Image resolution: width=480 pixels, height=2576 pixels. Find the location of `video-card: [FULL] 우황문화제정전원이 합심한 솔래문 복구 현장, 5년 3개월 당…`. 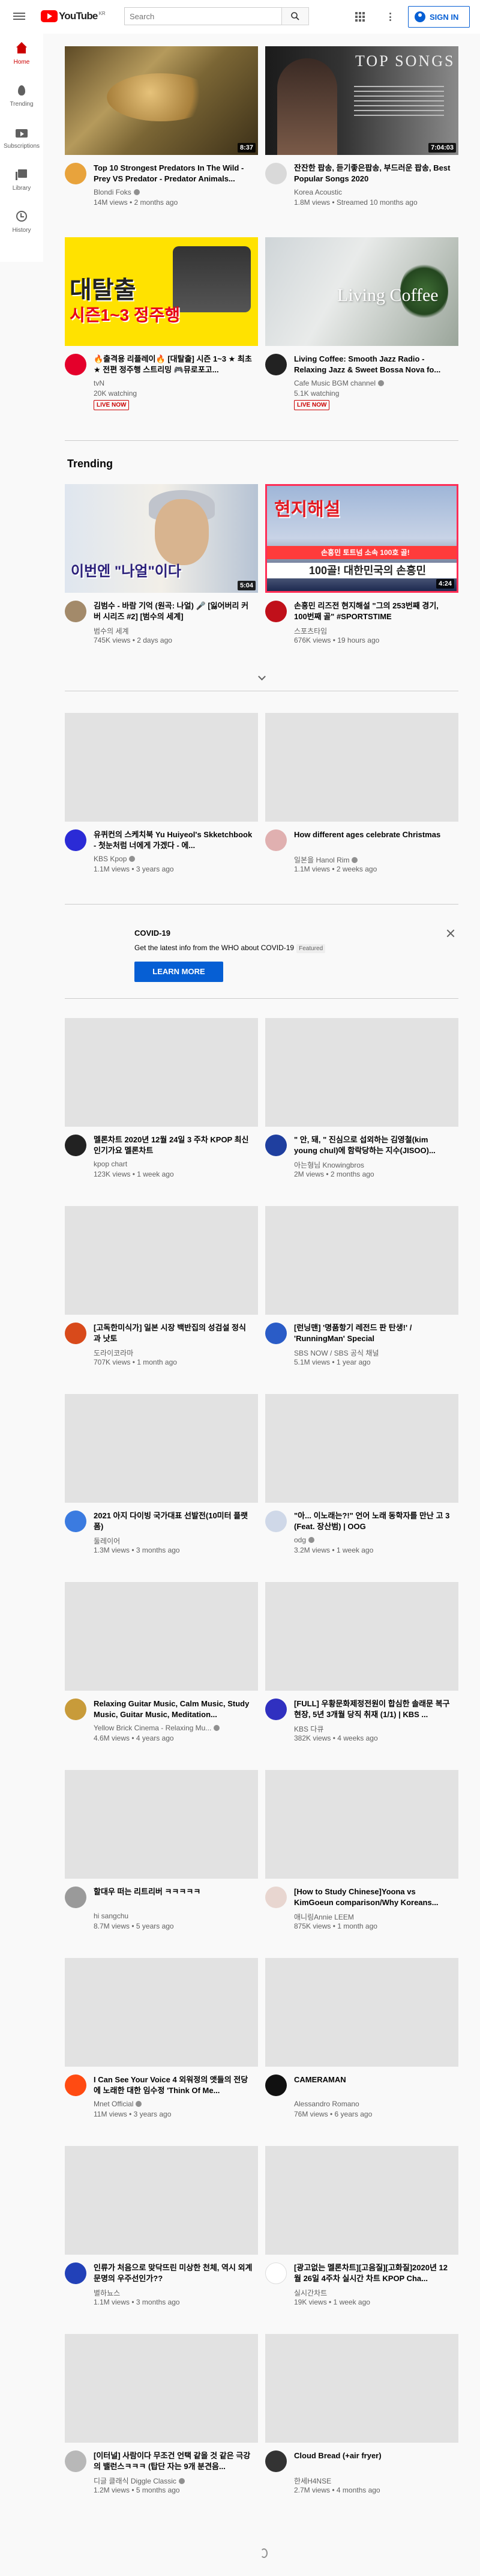

video-card: [FULL] 우황문화제정전원이 합심한 솔래문 복구 현장, 5년 3개월 당… is located at coordinates (361, 1678).